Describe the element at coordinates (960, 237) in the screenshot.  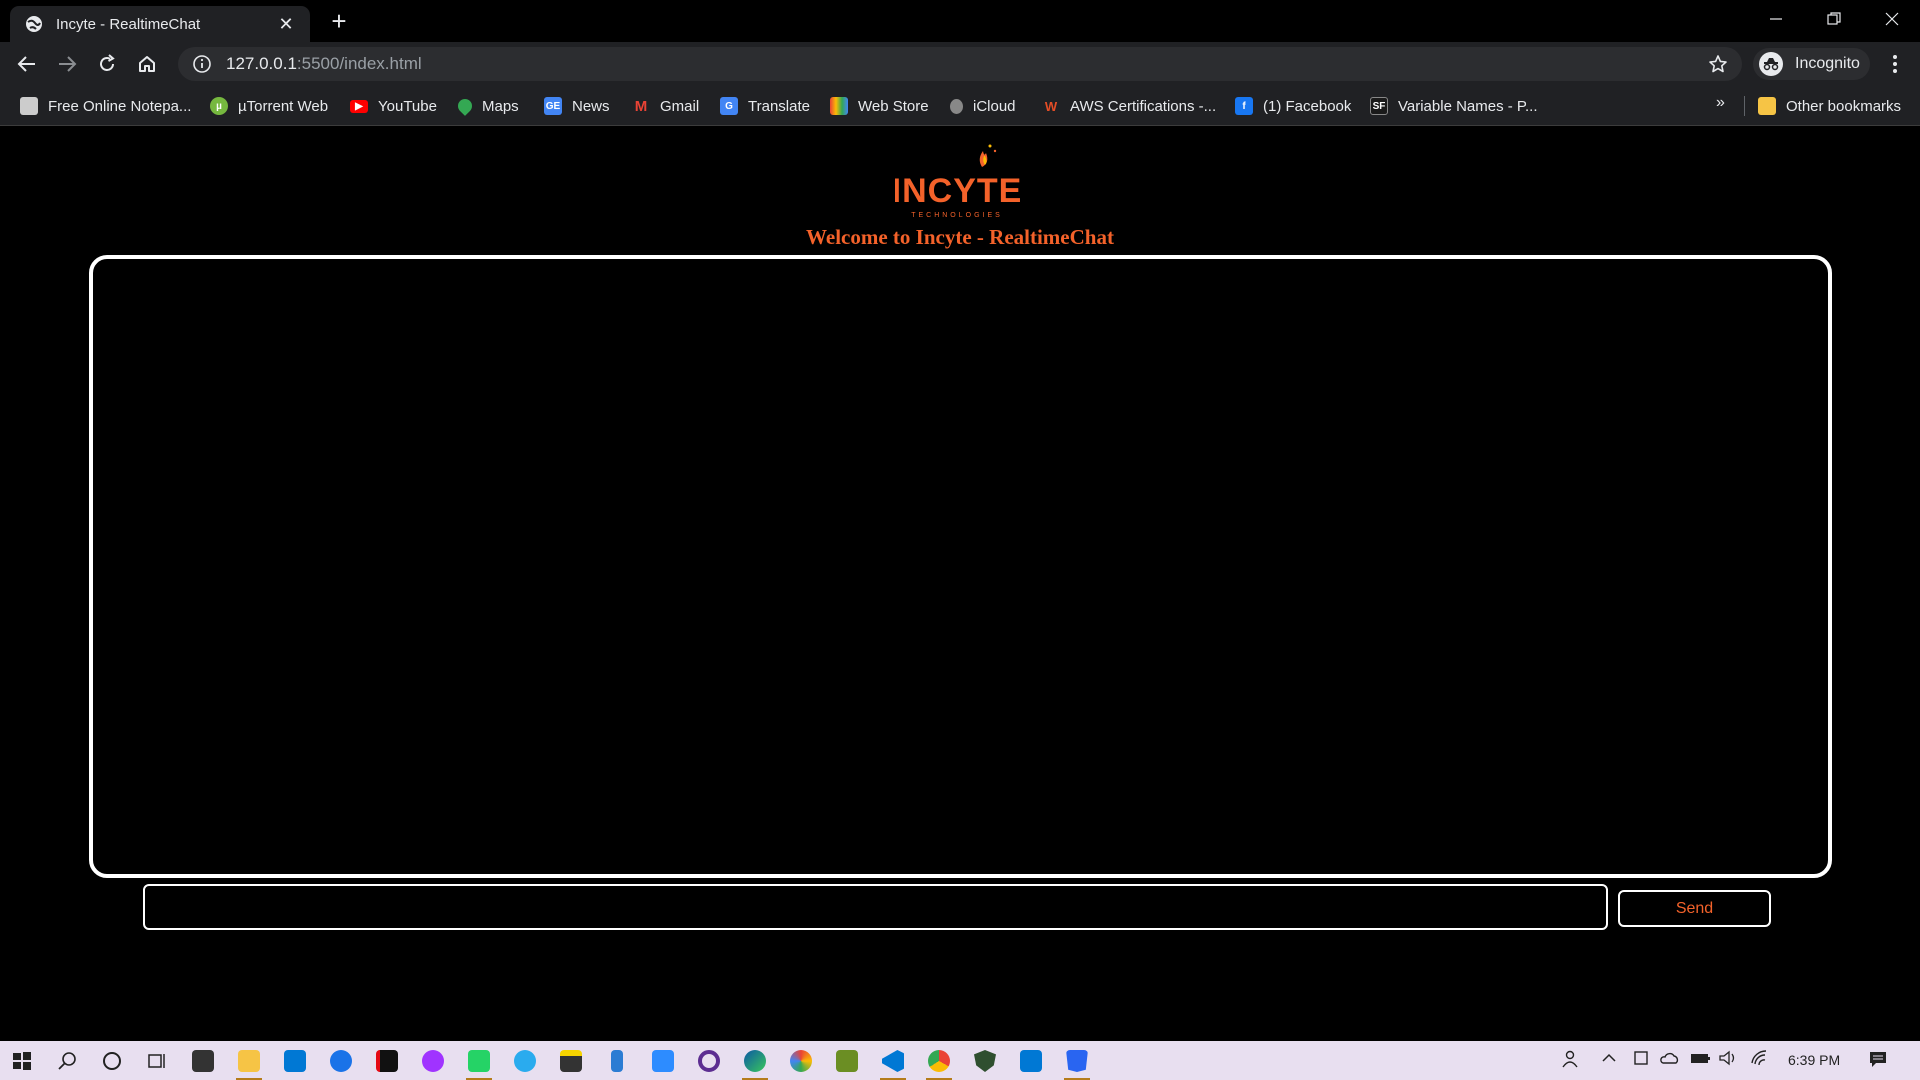
I see `welcome-heading: Welcome to Incyte - RealtimeChat` at that location.